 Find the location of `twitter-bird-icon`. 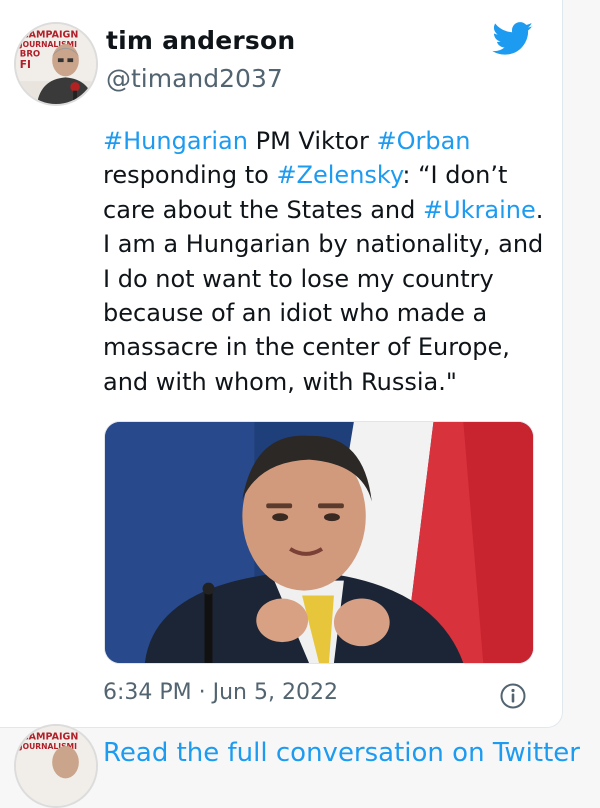

twitter-bird-icon is located at coordinates (513, 39).